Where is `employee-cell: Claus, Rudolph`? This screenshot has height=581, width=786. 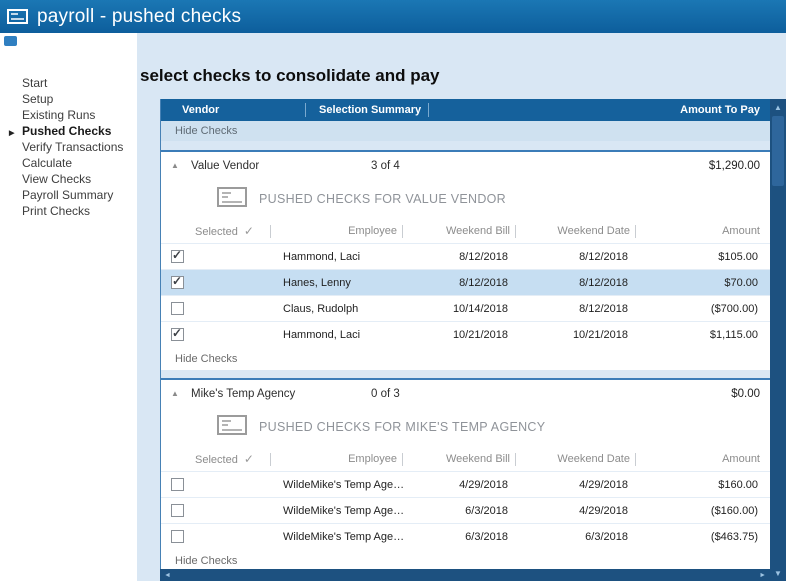 employee-cell: Claus, Rudolph is located at coordinates (321, 308).